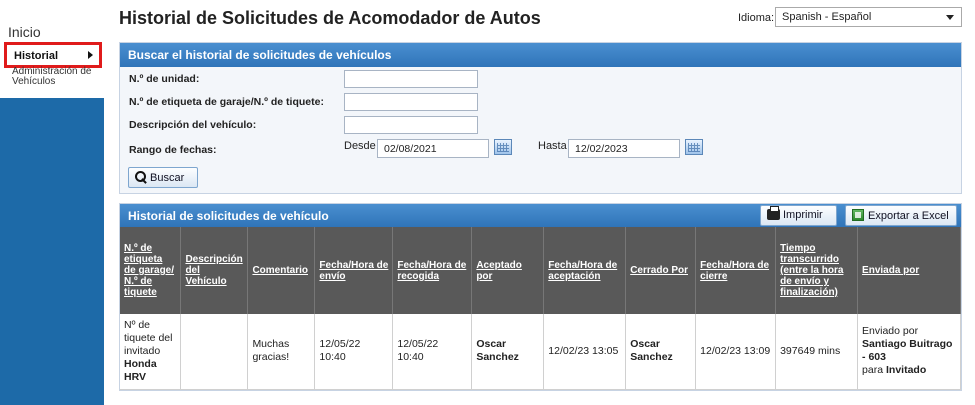 This screenshot has width=975, height=405. I want to click on export-button-label: Exportar a Excel, so click(908, 216).